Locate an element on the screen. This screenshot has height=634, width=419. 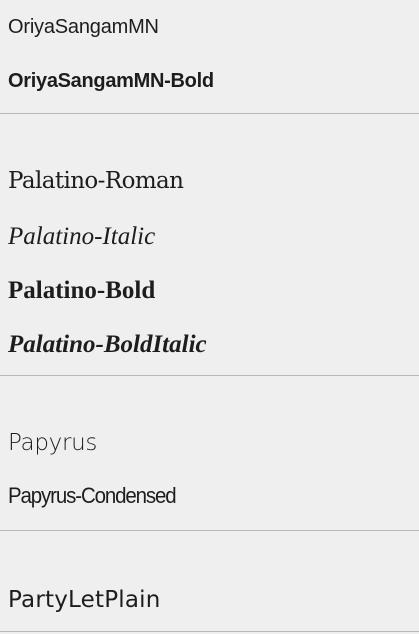
font-item-palatino-roman: Palatino-Roman is located at coordinates (96, 181).